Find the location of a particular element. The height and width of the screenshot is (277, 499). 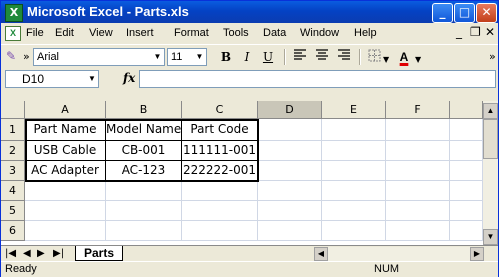

cell-c2: 111111-001 is located at coordinates (220, 151).